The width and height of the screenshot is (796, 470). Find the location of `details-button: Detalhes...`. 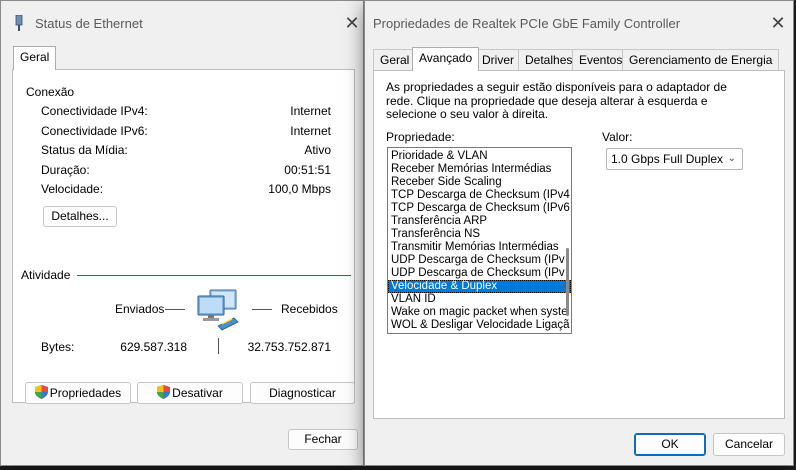

details-button: Detalhes... is located at coordinates (80, 216).